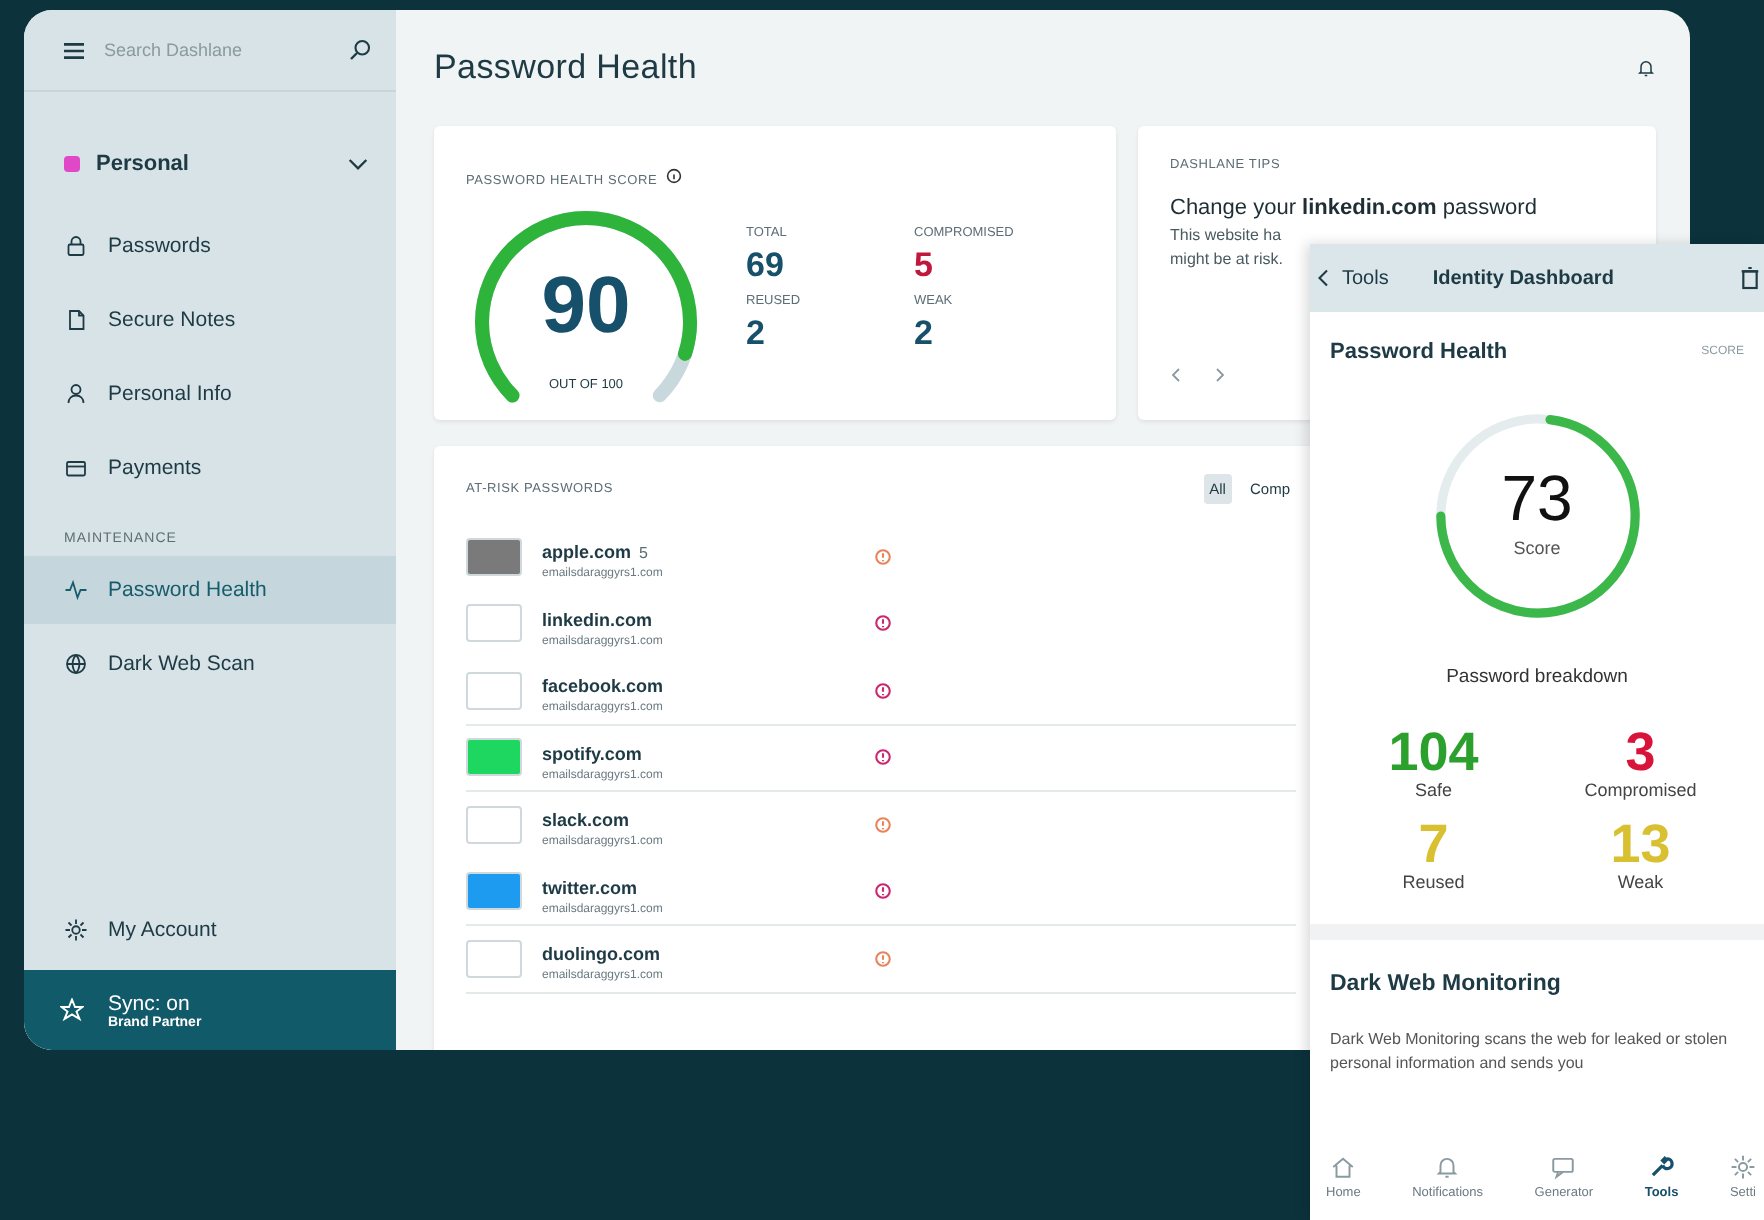 The image size is (1764, 1220). I want to click on card-icon, so click(76, 468).